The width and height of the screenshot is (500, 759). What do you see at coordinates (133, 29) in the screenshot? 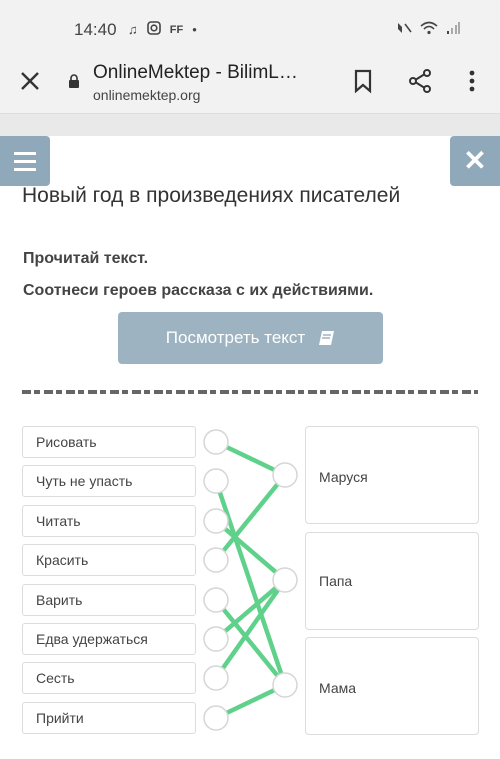
I see `music-note-icon: ♫` at bounding box center [133, 29].